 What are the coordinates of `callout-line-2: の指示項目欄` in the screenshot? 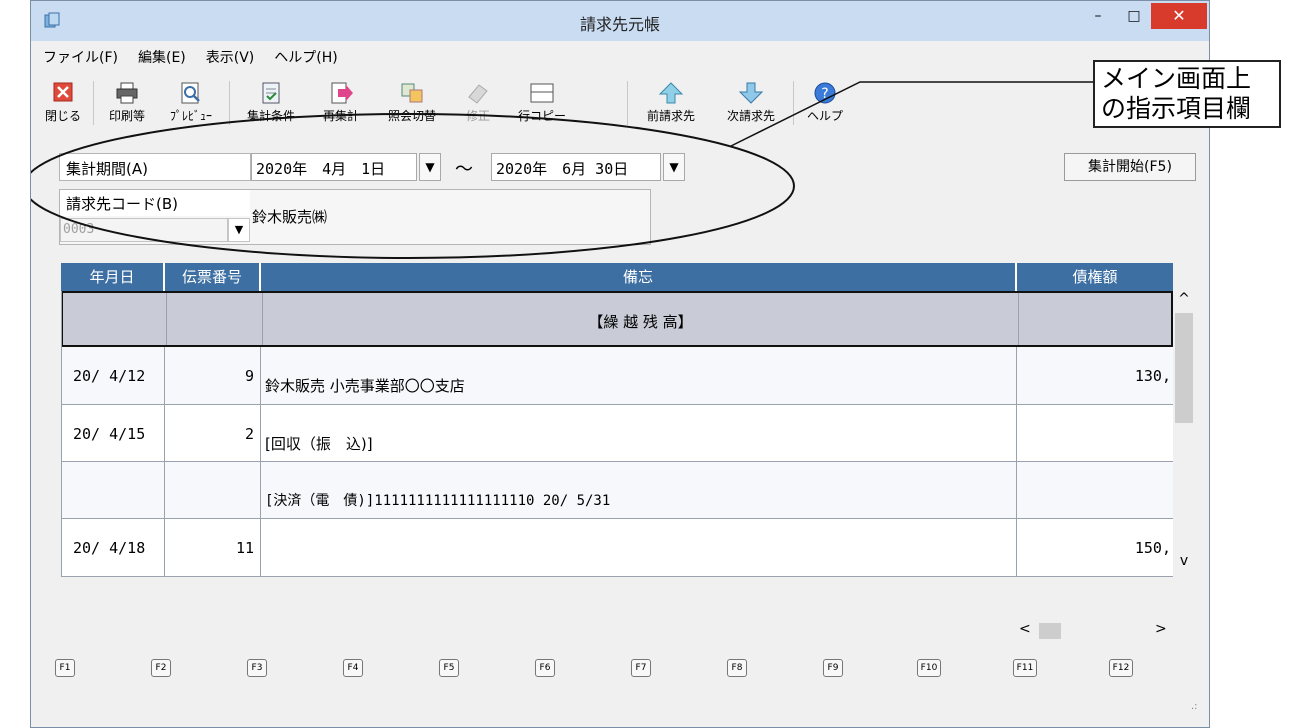 It's located at (1176, 108).